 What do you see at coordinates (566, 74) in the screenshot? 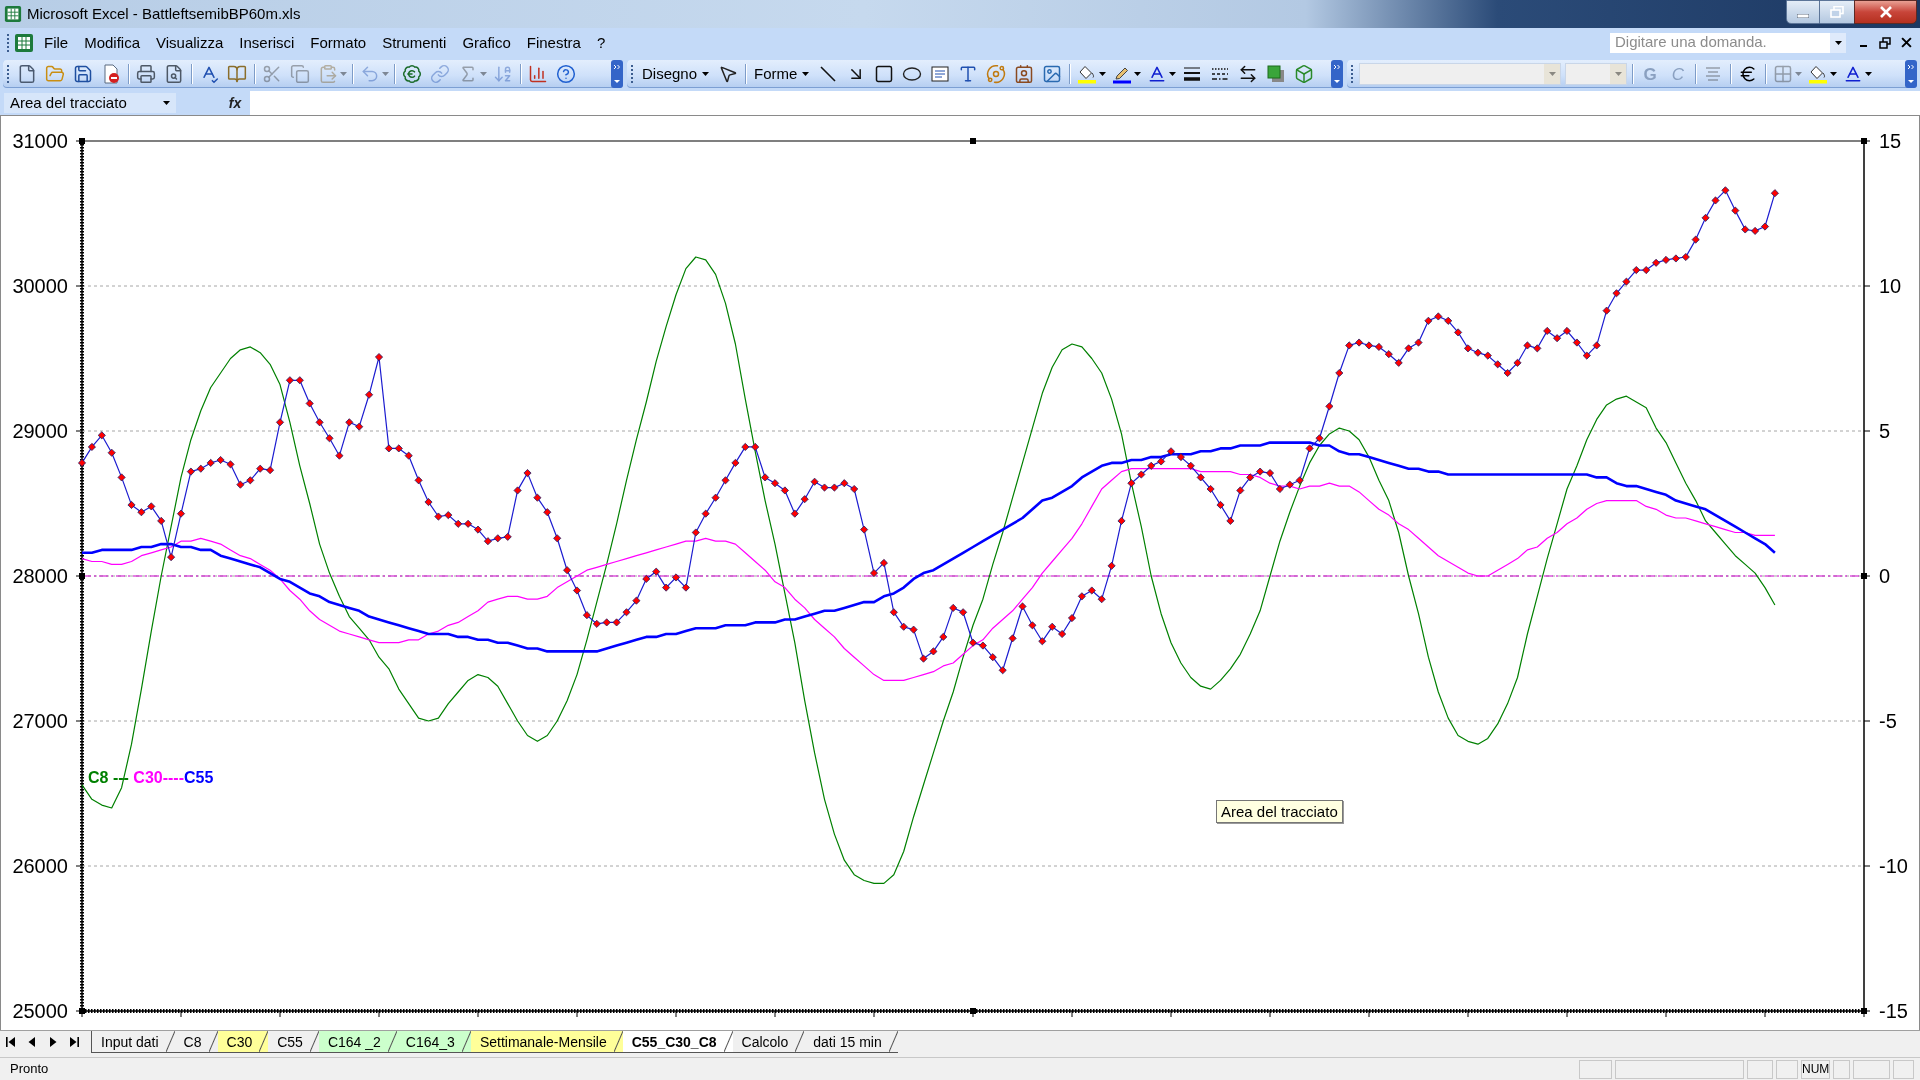
I see `help-icon` at bounding box center [566, 74].